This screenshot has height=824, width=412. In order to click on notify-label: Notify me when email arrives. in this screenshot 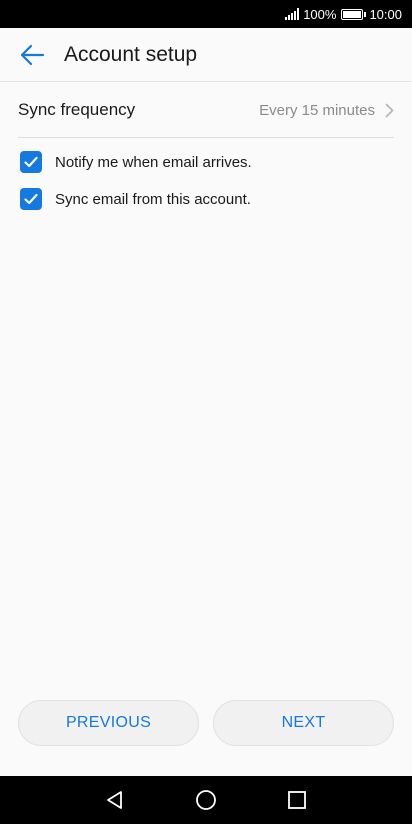, I will do `click(153, 162)`.